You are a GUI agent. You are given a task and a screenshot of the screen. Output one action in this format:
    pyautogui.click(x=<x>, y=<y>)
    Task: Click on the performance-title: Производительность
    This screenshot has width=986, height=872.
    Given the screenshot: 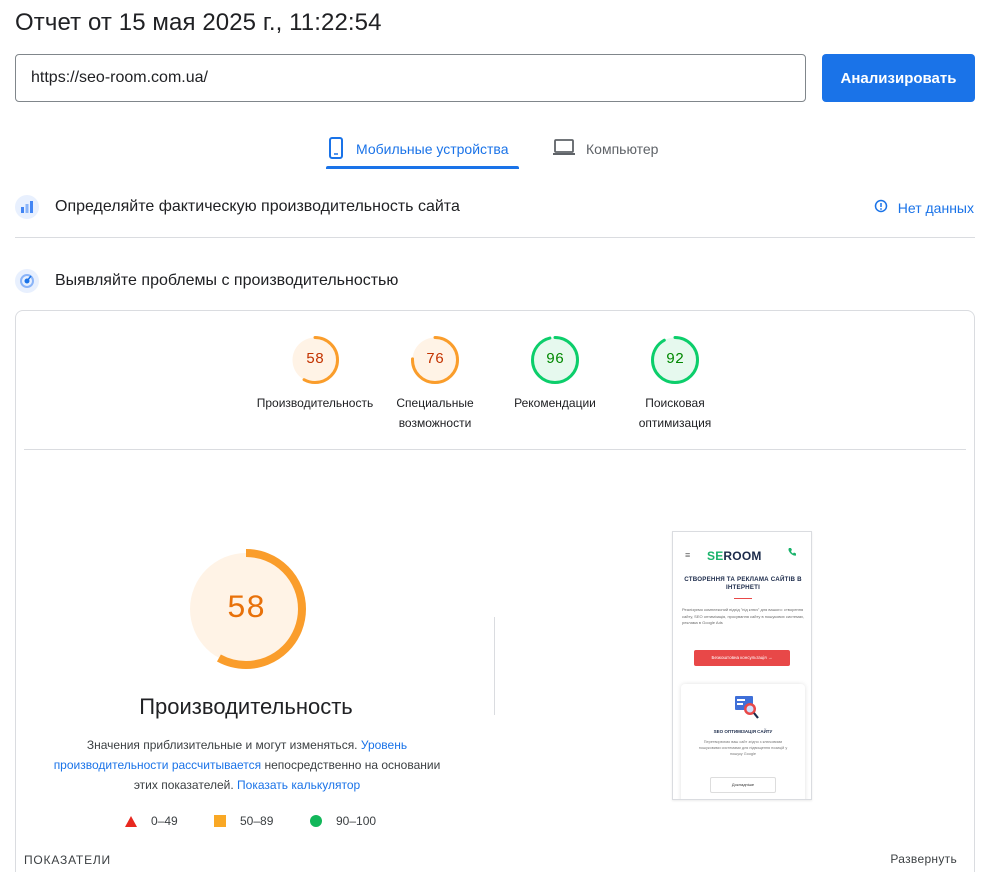 What is the action you would take?
    pyautogui.click(x=246, y=706)
    